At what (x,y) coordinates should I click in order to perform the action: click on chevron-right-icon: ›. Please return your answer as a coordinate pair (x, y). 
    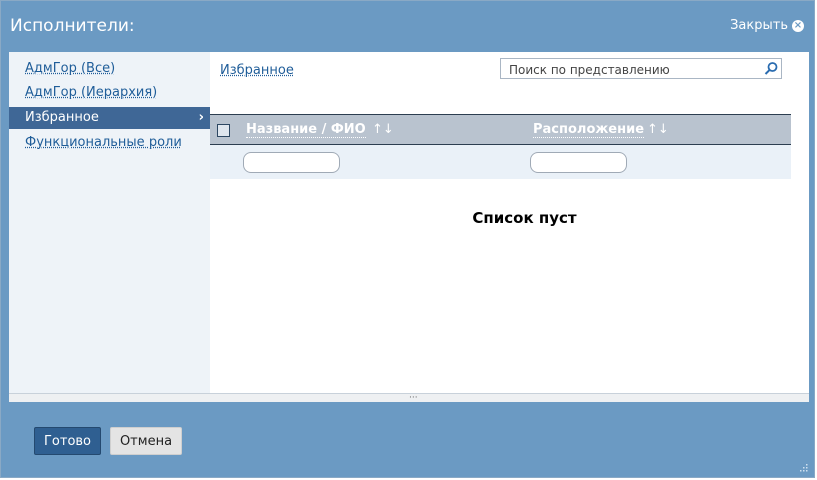
    Looking at the image, I should click on (201, 117).